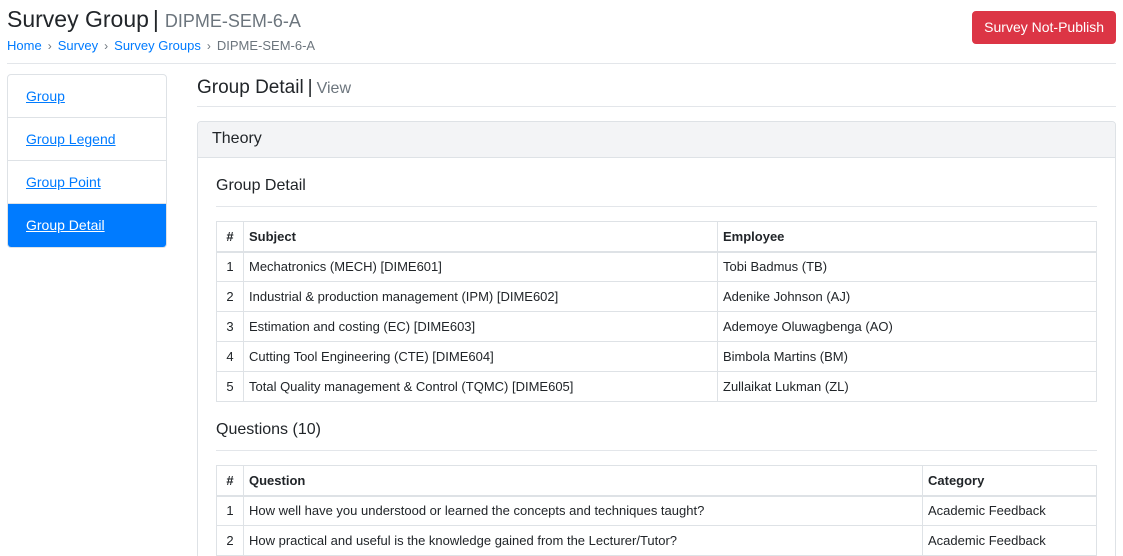 Image resolution: width=1123 pixels, height=556 pixels. What do you see at coordinates (266, 45) in the screenshot?
I see `breadcrumb-current: DIPME-SEM-6-A` at bounding box center [266, 45].